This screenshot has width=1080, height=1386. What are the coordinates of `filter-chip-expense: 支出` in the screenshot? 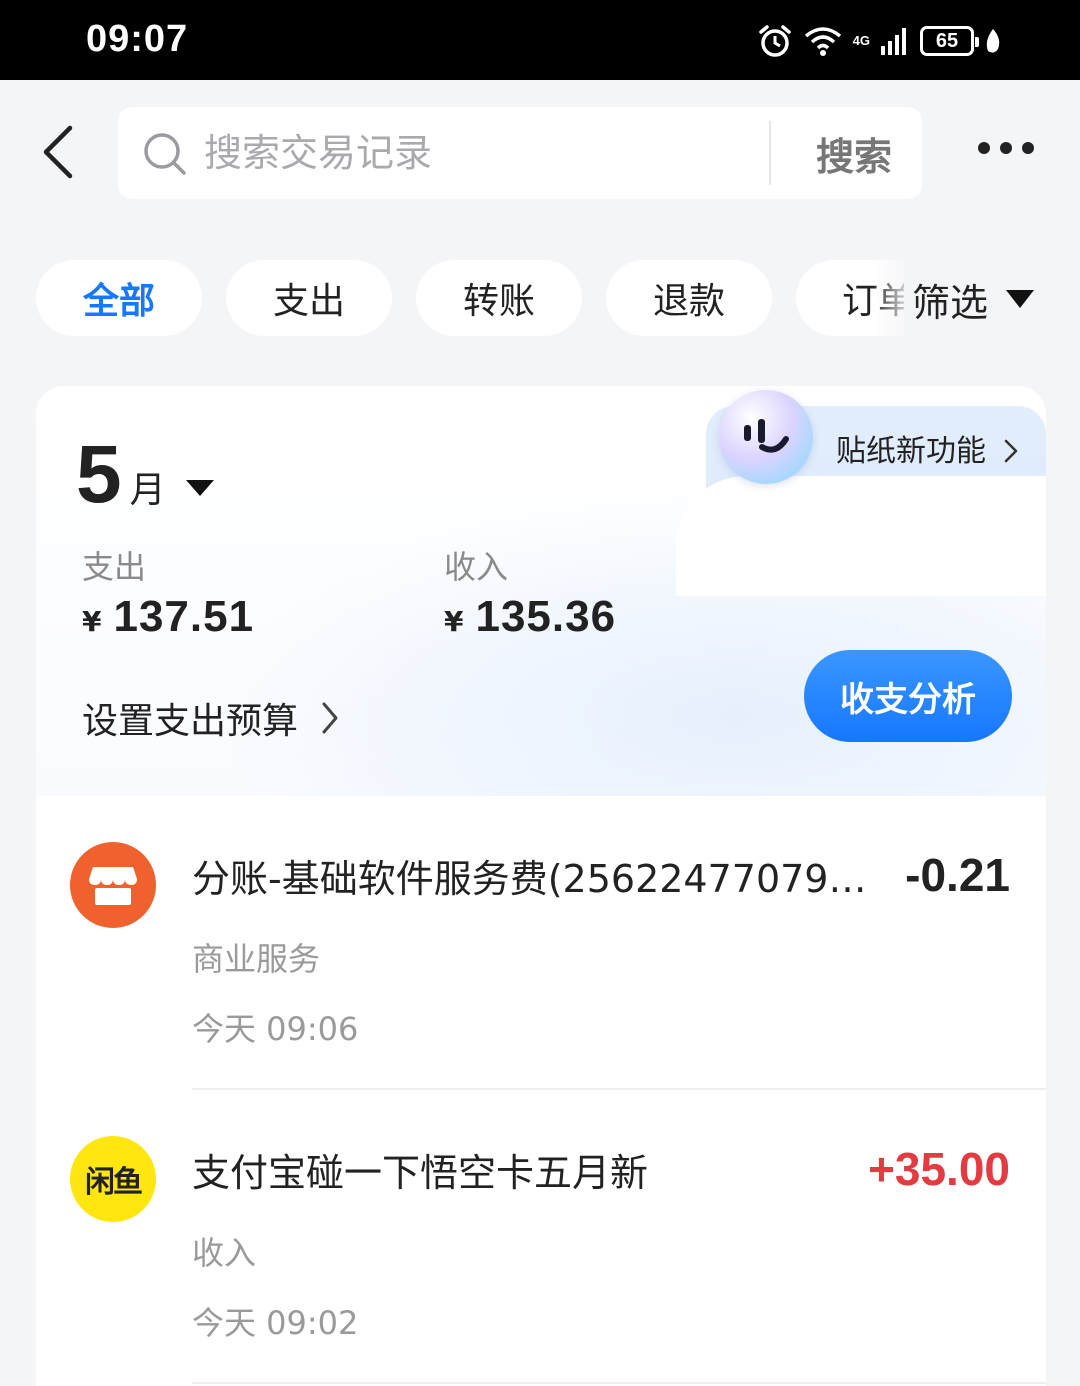 It's located at (309, 298).